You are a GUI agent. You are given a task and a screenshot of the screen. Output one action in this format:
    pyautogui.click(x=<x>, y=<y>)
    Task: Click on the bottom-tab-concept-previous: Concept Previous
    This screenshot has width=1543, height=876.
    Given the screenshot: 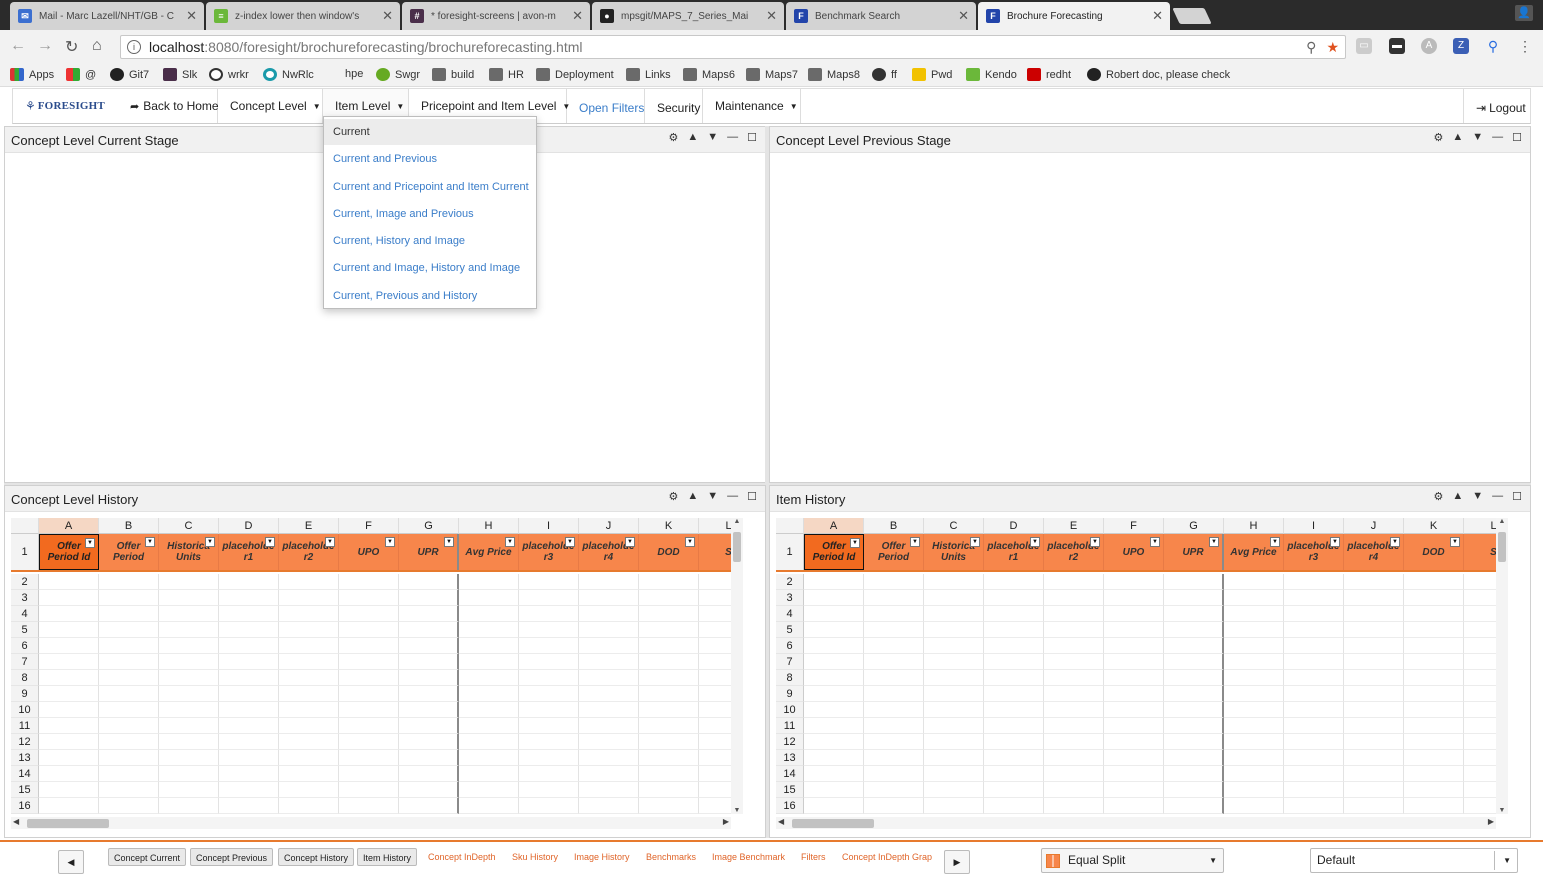 What is the action you would take?
    pyautogui.click(x=232, y=857)
    